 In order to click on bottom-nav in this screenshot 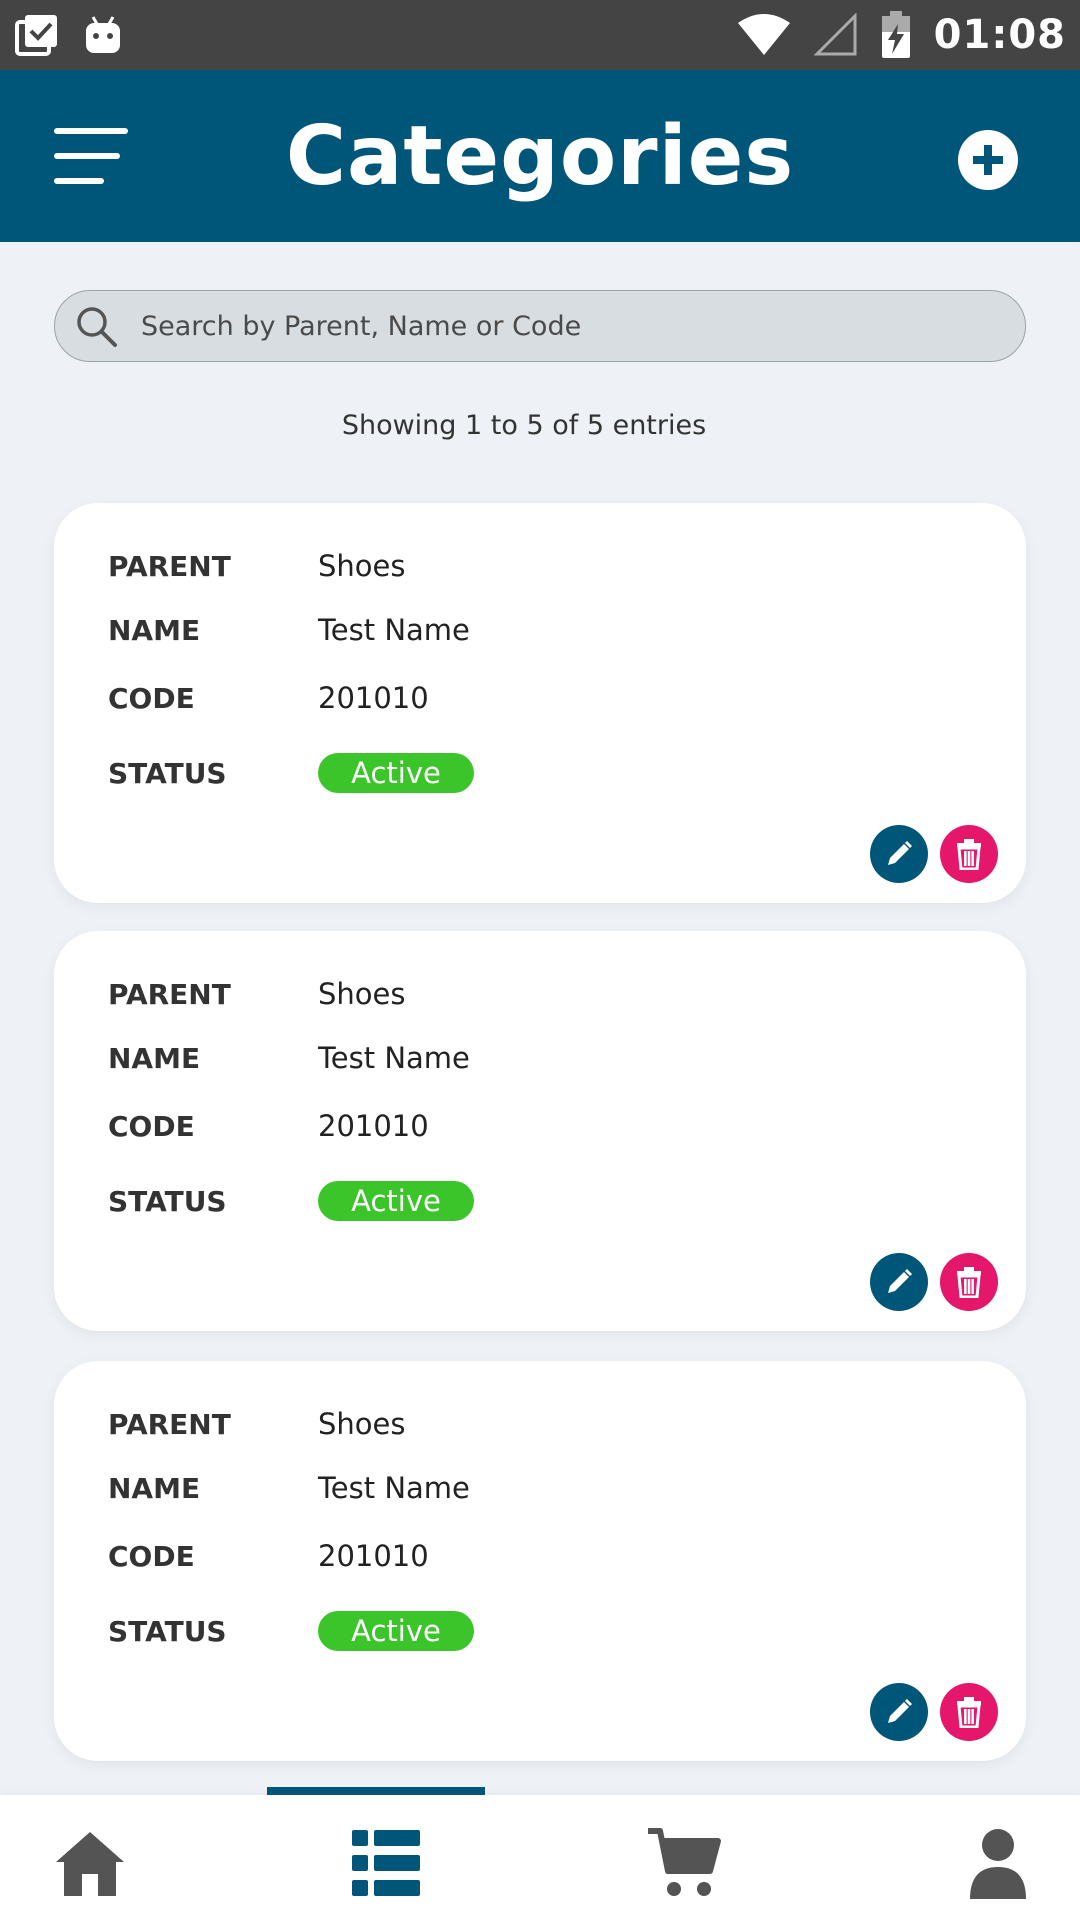, I will do `click(540, 1853)`.